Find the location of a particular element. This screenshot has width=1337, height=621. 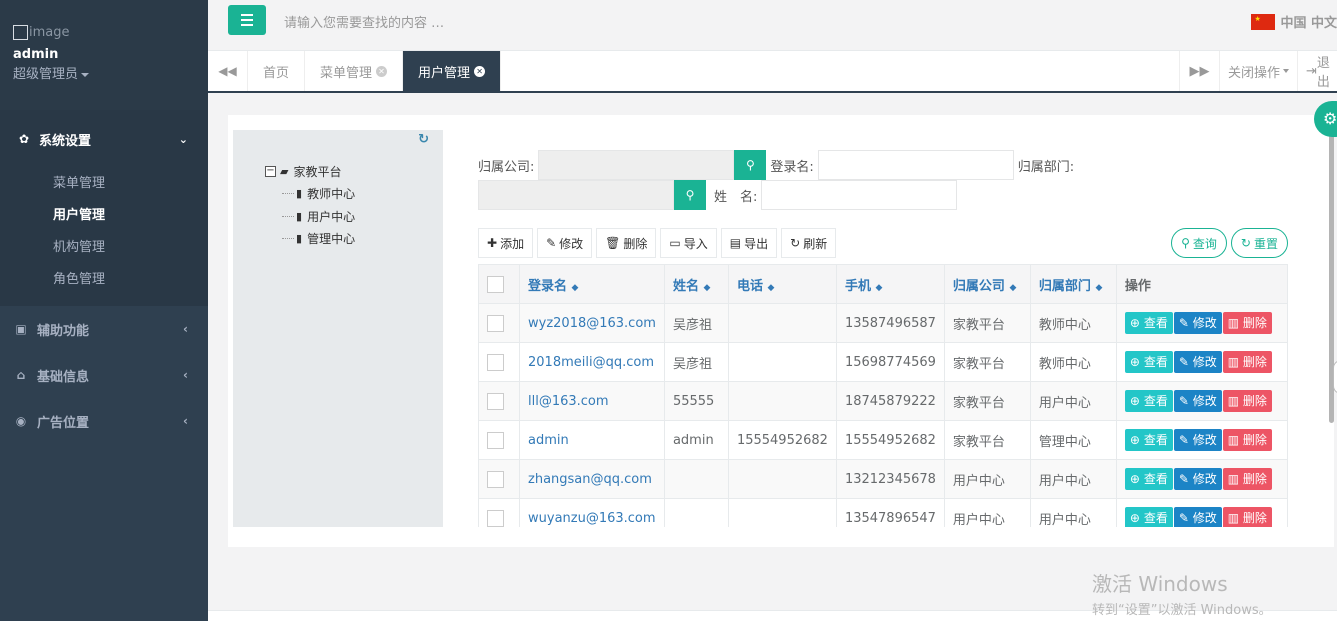

import-button: ▭ 导入 is located at coordinates (688, 243).